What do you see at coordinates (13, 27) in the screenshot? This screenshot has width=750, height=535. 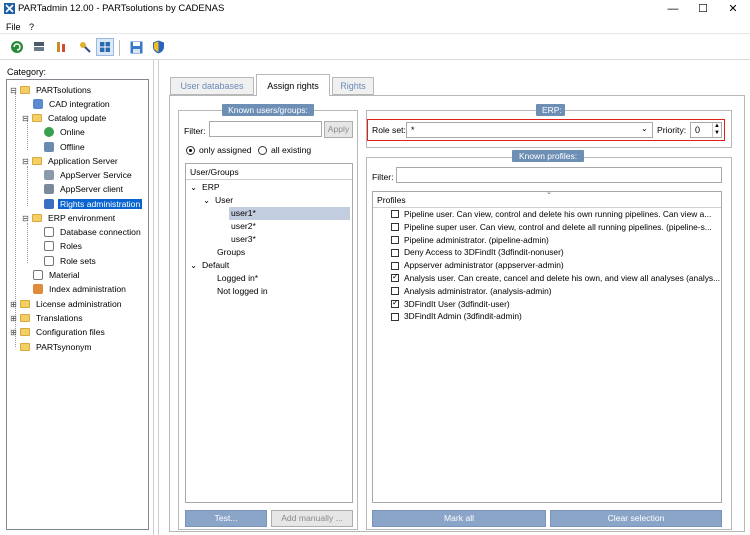 I see `menu-file: File` at bounding box center [13, 27].